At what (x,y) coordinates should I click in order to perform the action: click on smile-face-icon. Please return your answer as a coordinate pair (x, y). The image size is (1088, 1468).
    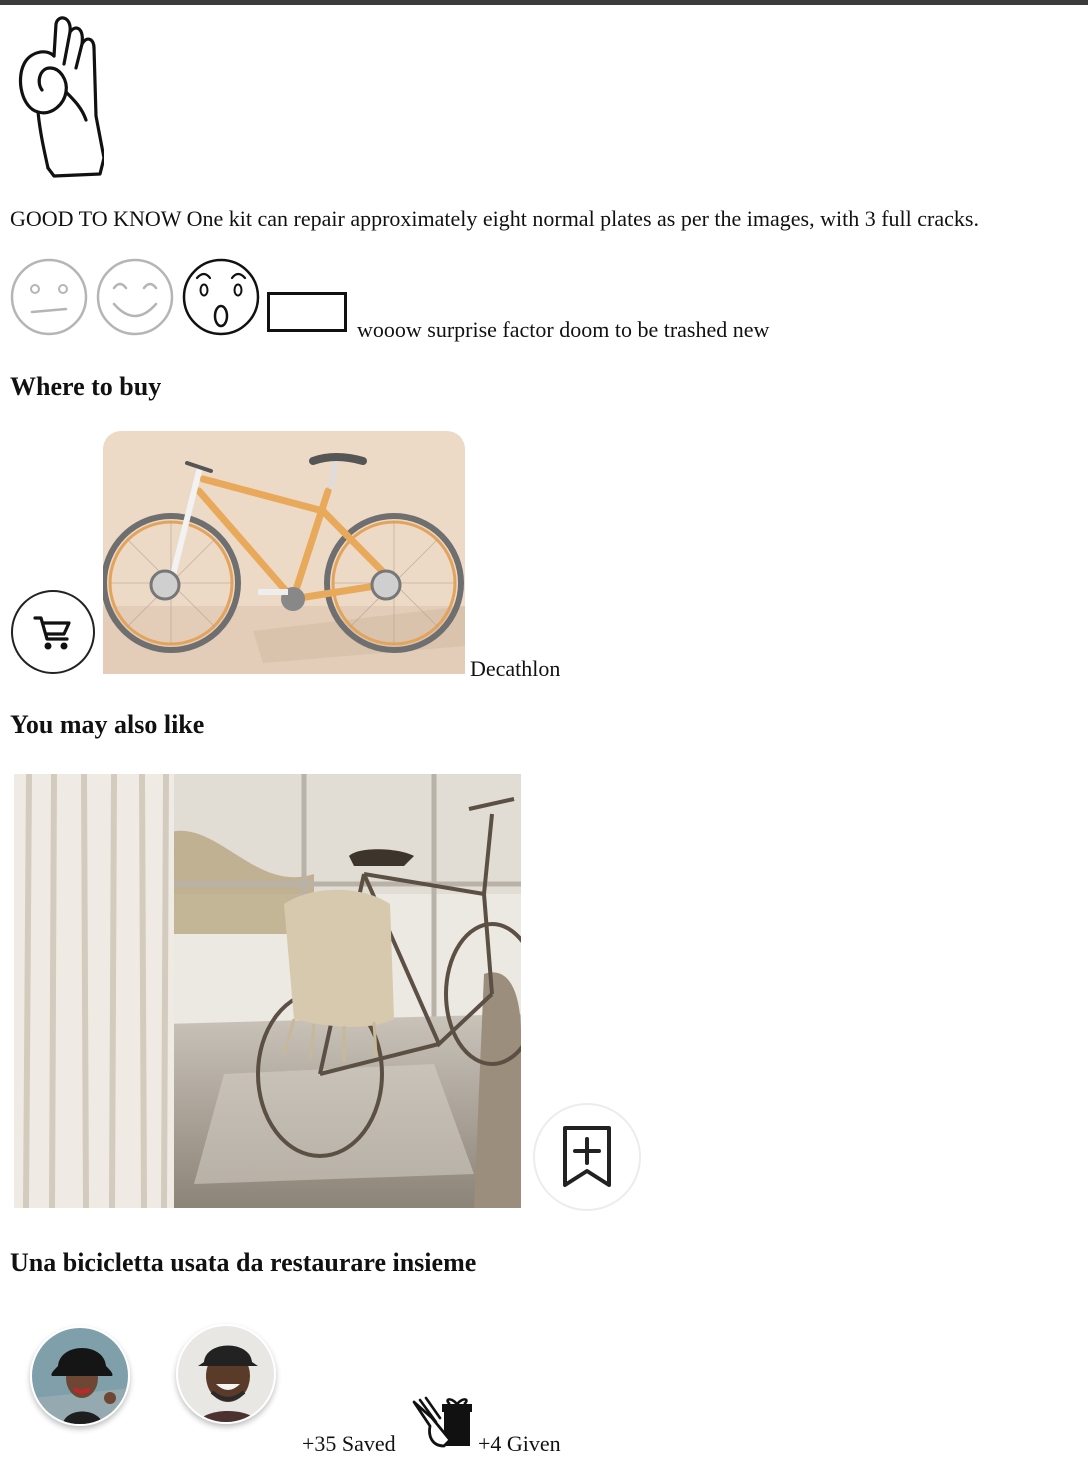
    Looking at the image, I should click on (135, 297).